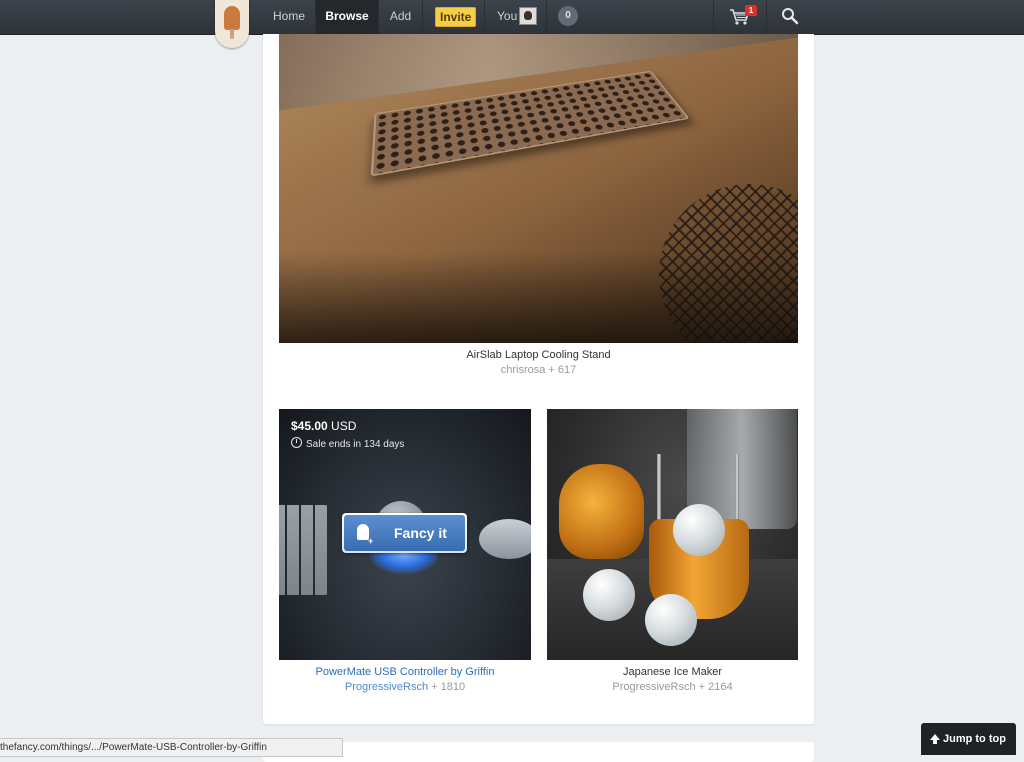 This screenshot has width=1024, height=762. I want to click on fancy-it-button: + Fancy it, so click(404, 533).